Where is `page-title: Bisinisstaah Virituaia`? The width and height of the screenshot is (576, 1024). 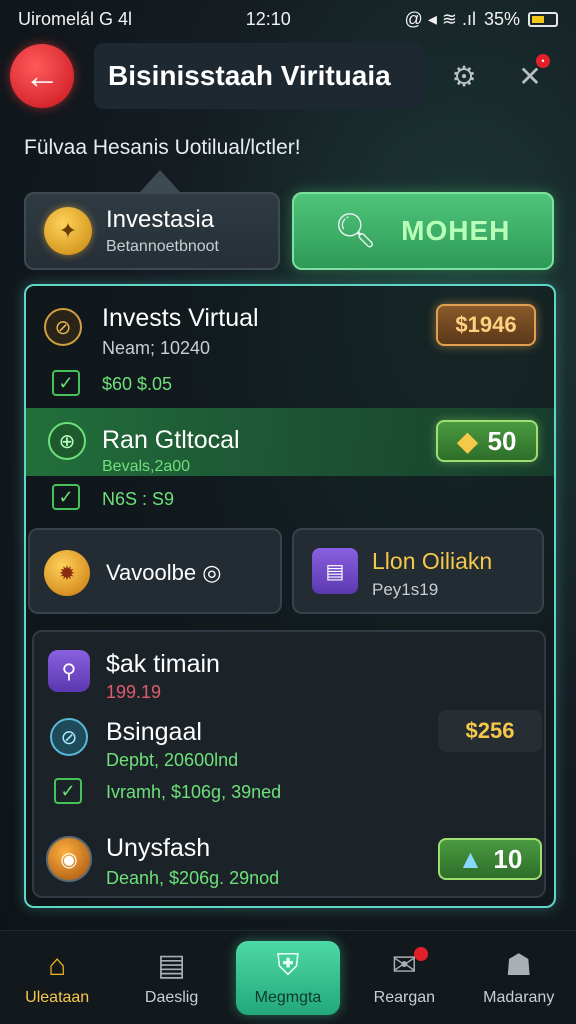 page-title: Bisinisstaah Virituaia is located at coordinates (259, 76).